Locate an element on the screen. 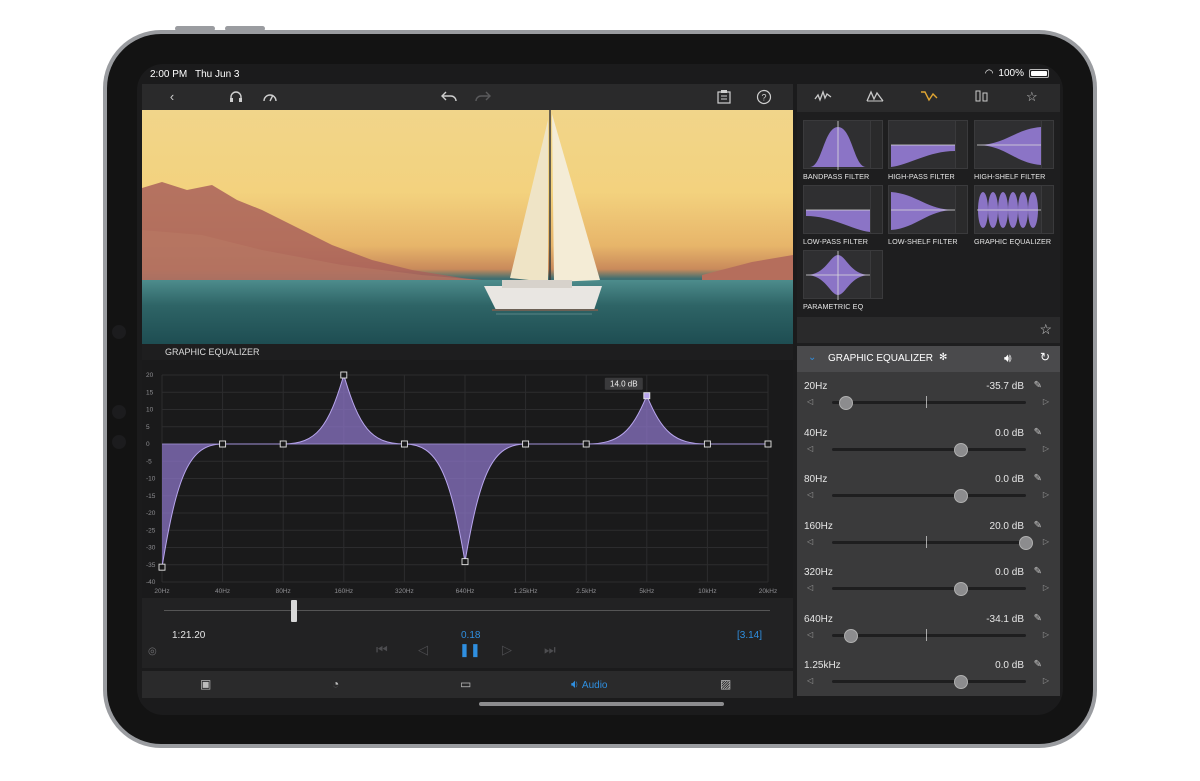 The height and width of the screenshot is (781, 1200). total-duration: [3.14] is located at coordinates (750, 635).